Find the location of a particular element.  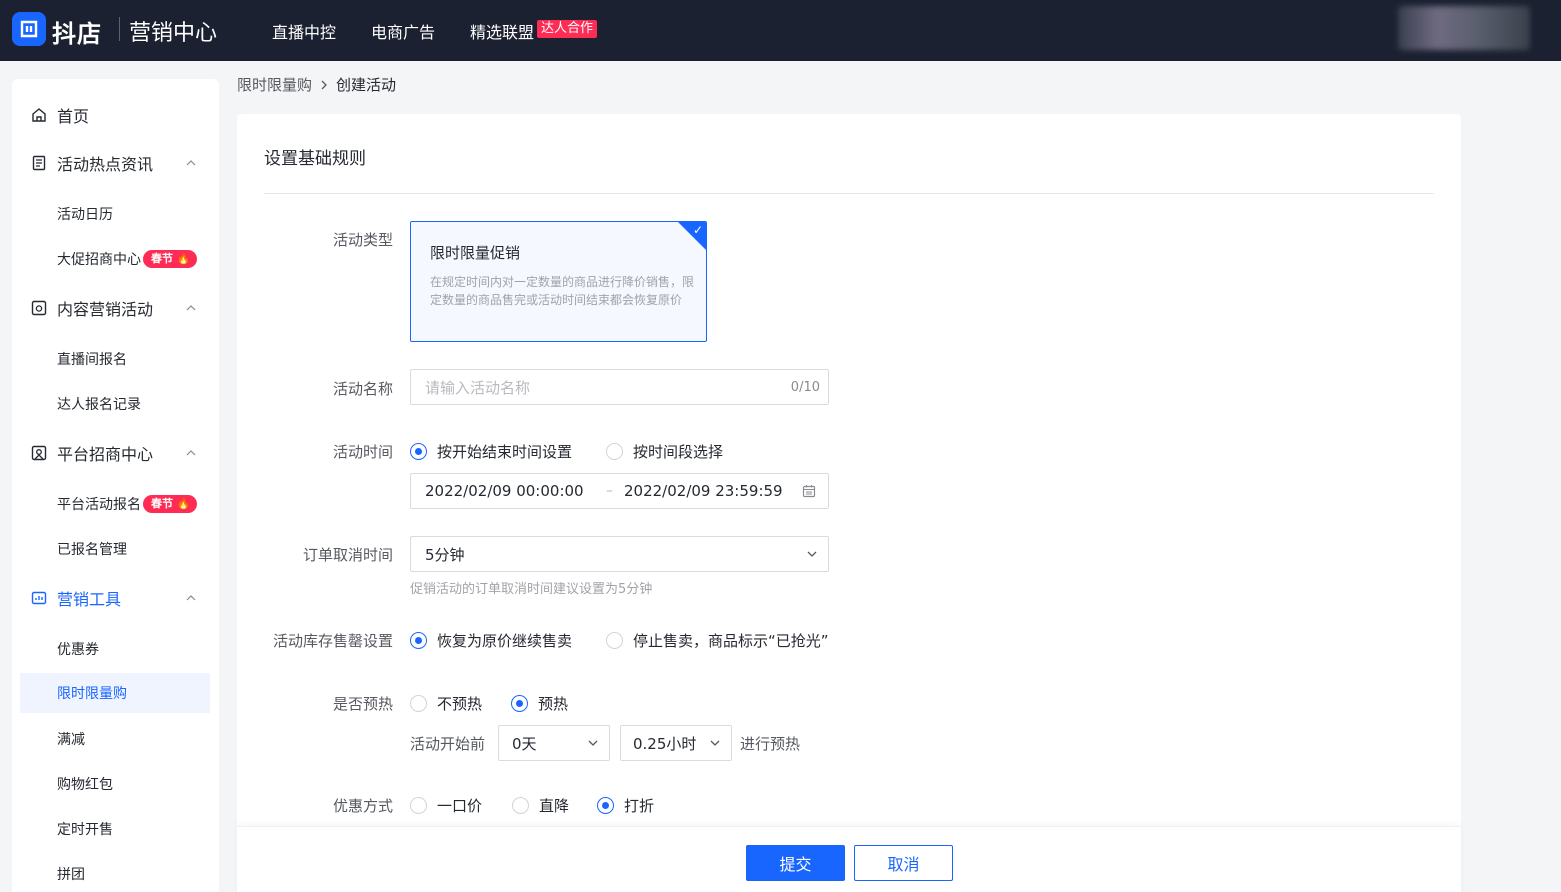

sidebar-item-scheduled-sale: 定时开售 is located at coordinates (115, 829).